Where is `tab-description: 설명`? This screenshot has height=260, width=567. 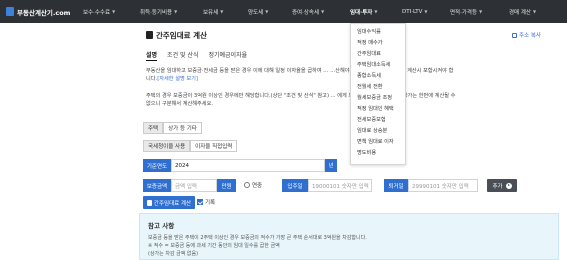
tab-description: 설명 is located at coordinates (152, 55).